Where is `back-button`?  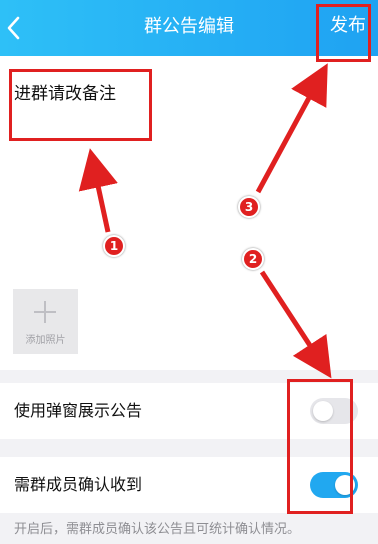 back-button is located at coordinates (16, 28).